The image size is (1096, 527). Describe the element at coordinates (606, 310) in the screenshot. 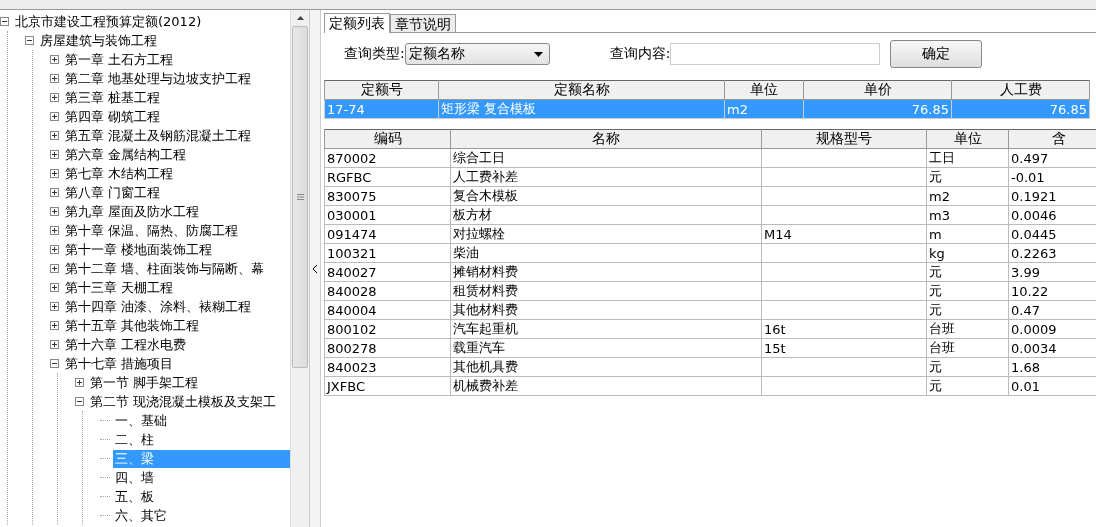

I see `table-cell: 其他材料费` at that location.